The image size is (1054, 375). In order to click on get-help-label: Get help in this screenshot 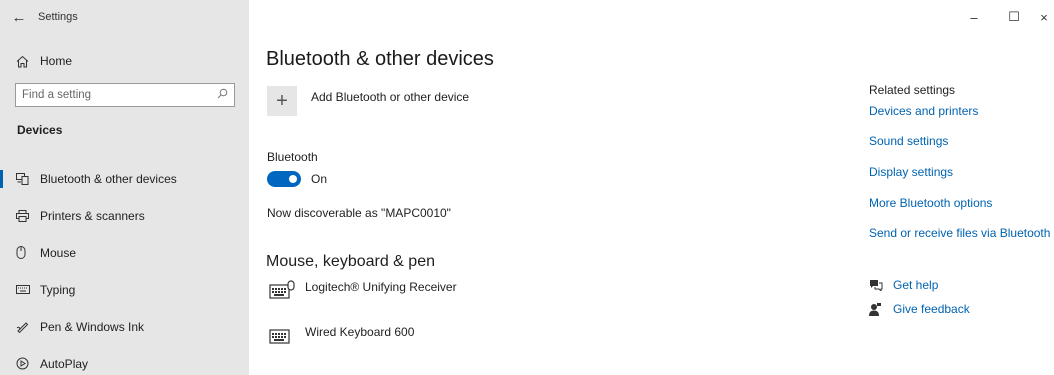, I will do `click(916, 285)`.